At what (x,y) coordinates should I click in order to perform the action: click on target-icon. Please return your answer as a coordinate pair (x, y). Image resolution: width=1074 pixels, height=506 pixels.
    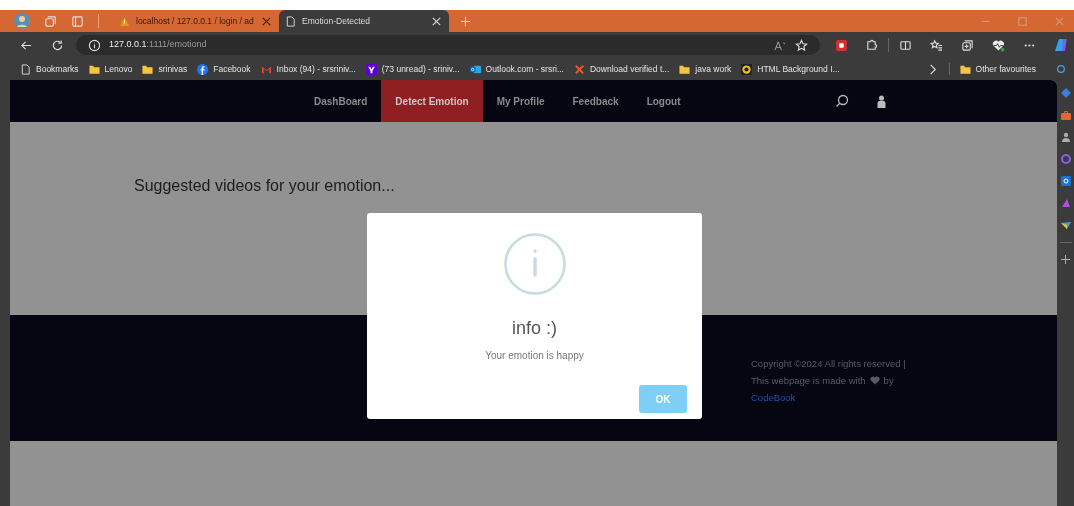
    Looking at the image, I should click on (747, 69).